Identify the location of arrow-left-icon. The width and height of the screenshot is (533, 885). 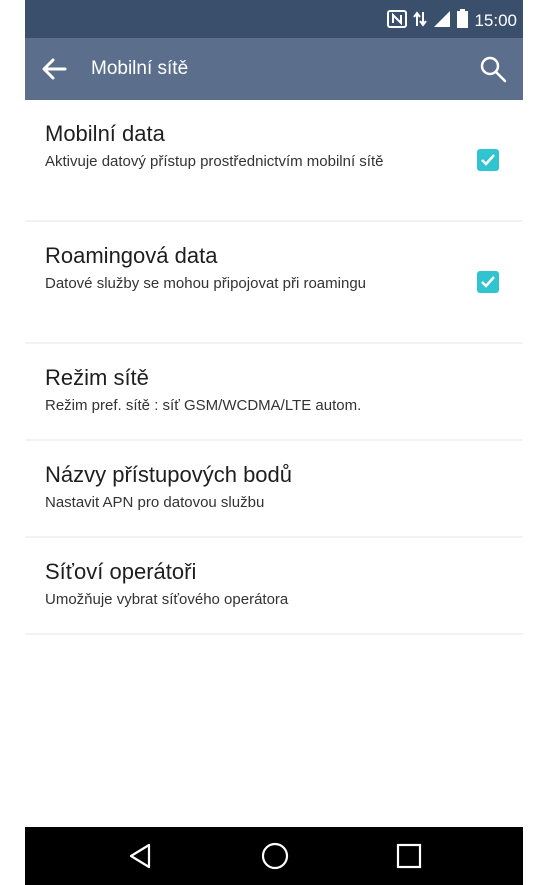
(54, 69).